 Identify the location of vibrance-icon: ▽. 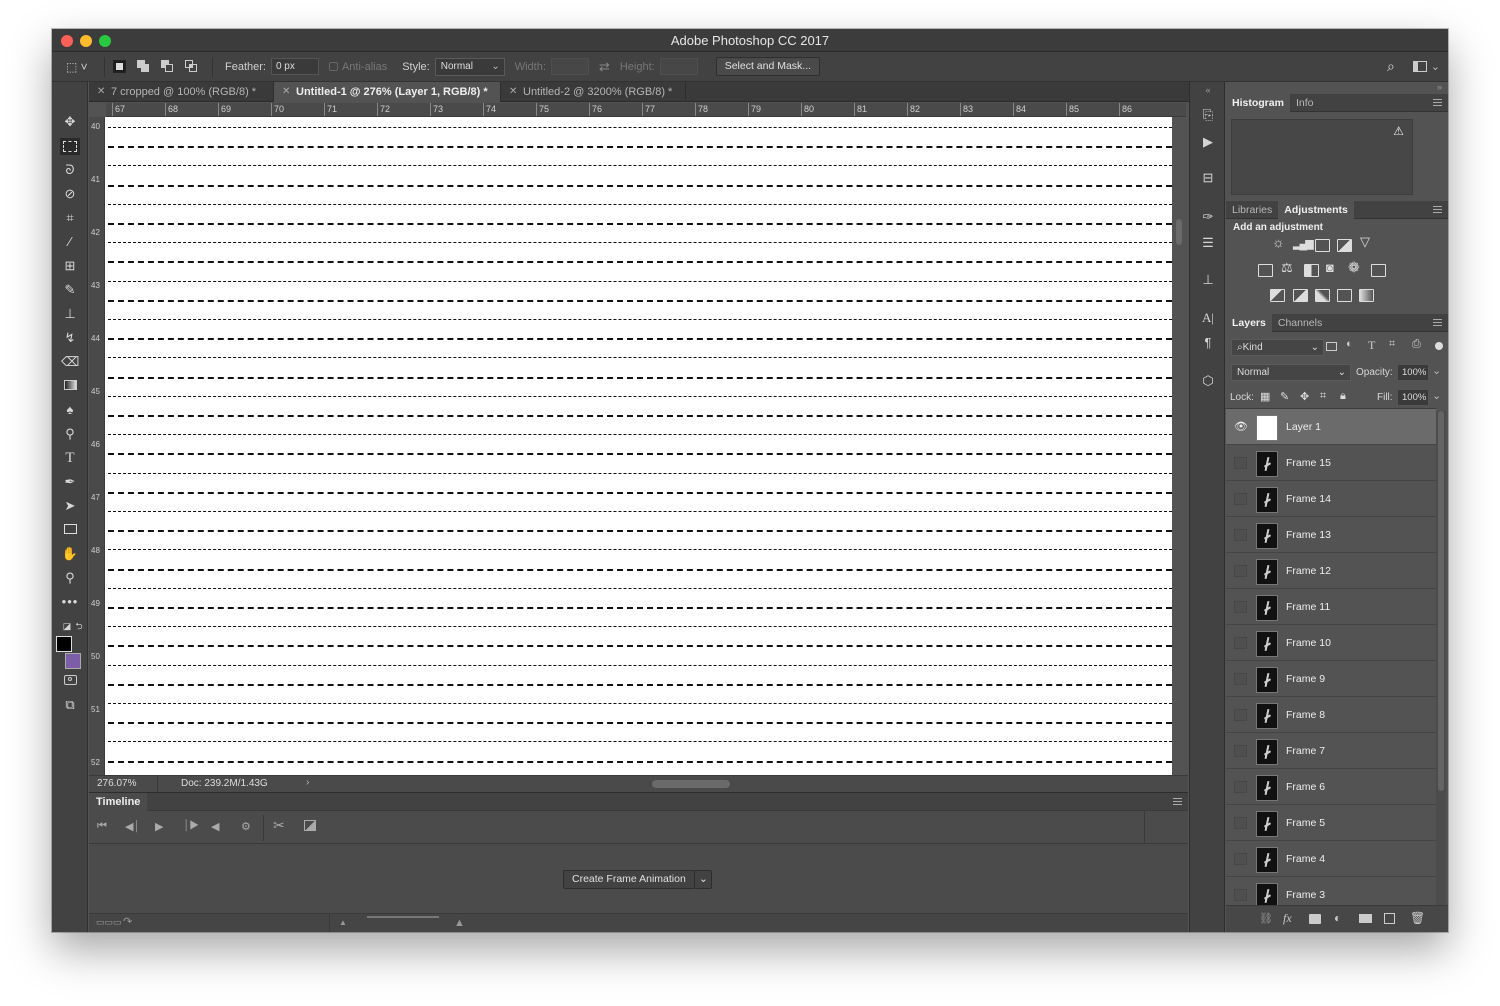
(1365, 242).